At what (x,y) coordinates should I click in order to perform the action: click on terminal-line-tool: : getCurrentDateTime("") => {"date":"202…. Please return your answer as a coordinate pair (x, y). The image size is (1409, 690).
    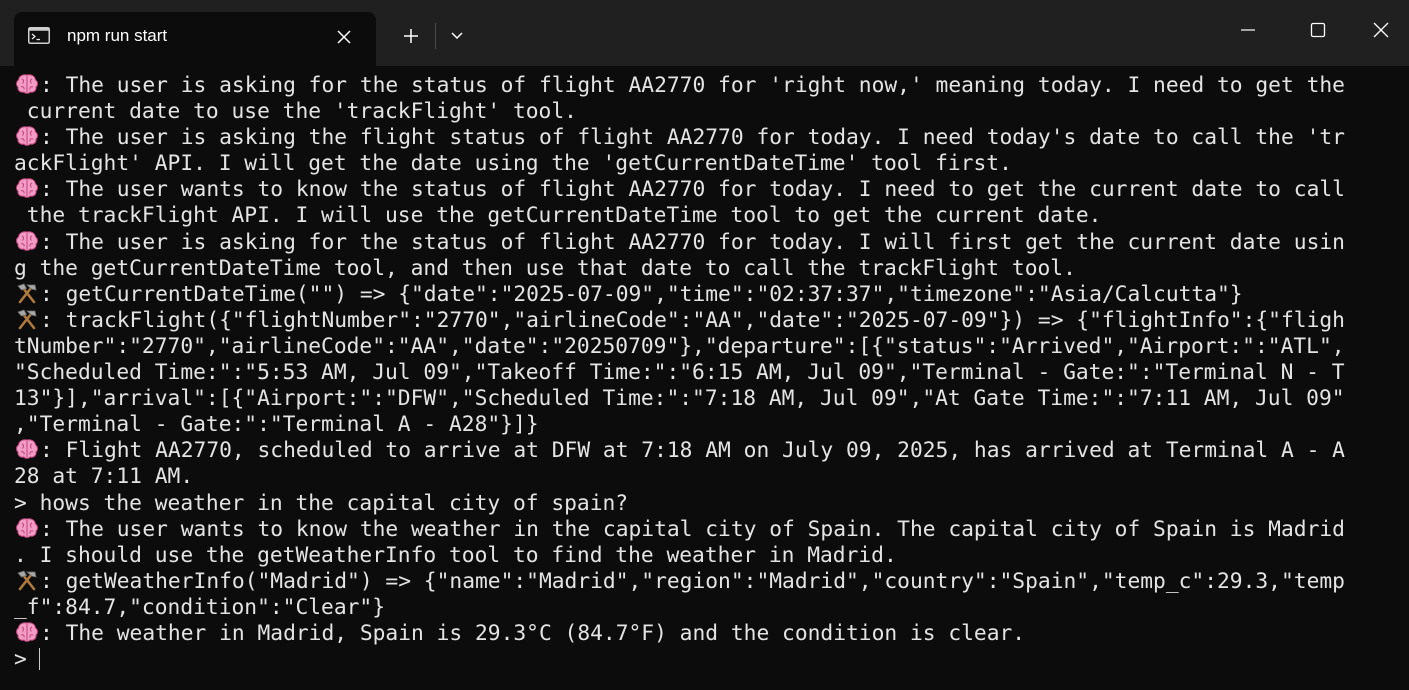
    Looking at the image, I should click on (706, 295).